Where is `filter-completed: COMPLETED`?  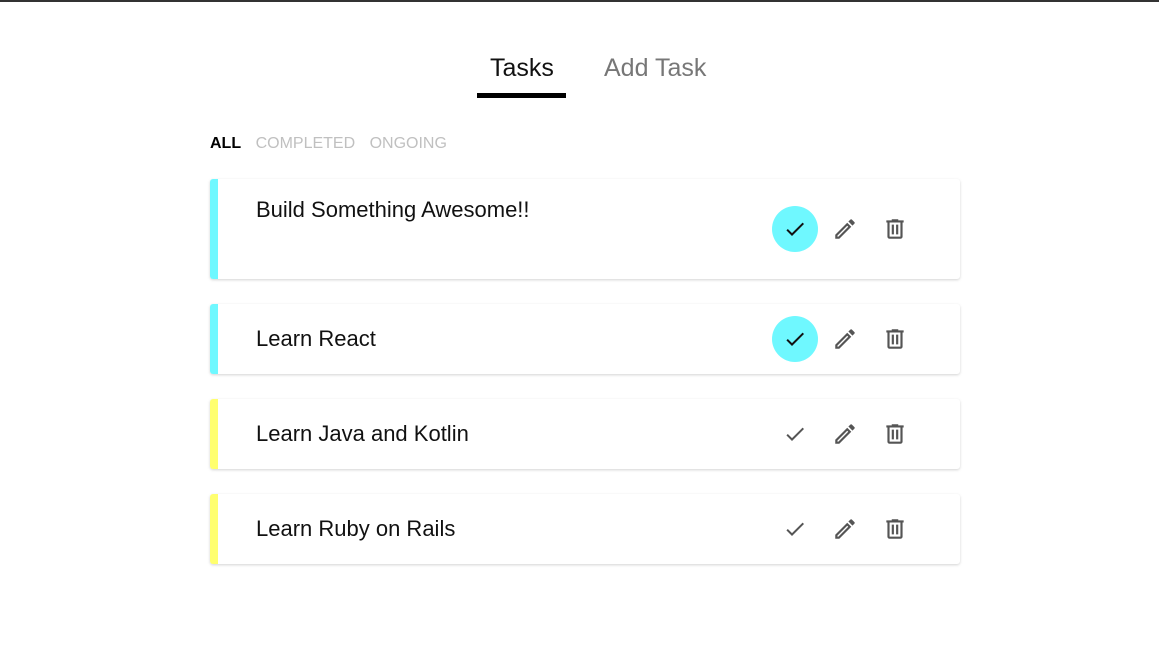
filter-completed: COMPLETED is located at coordinates (306, 144).